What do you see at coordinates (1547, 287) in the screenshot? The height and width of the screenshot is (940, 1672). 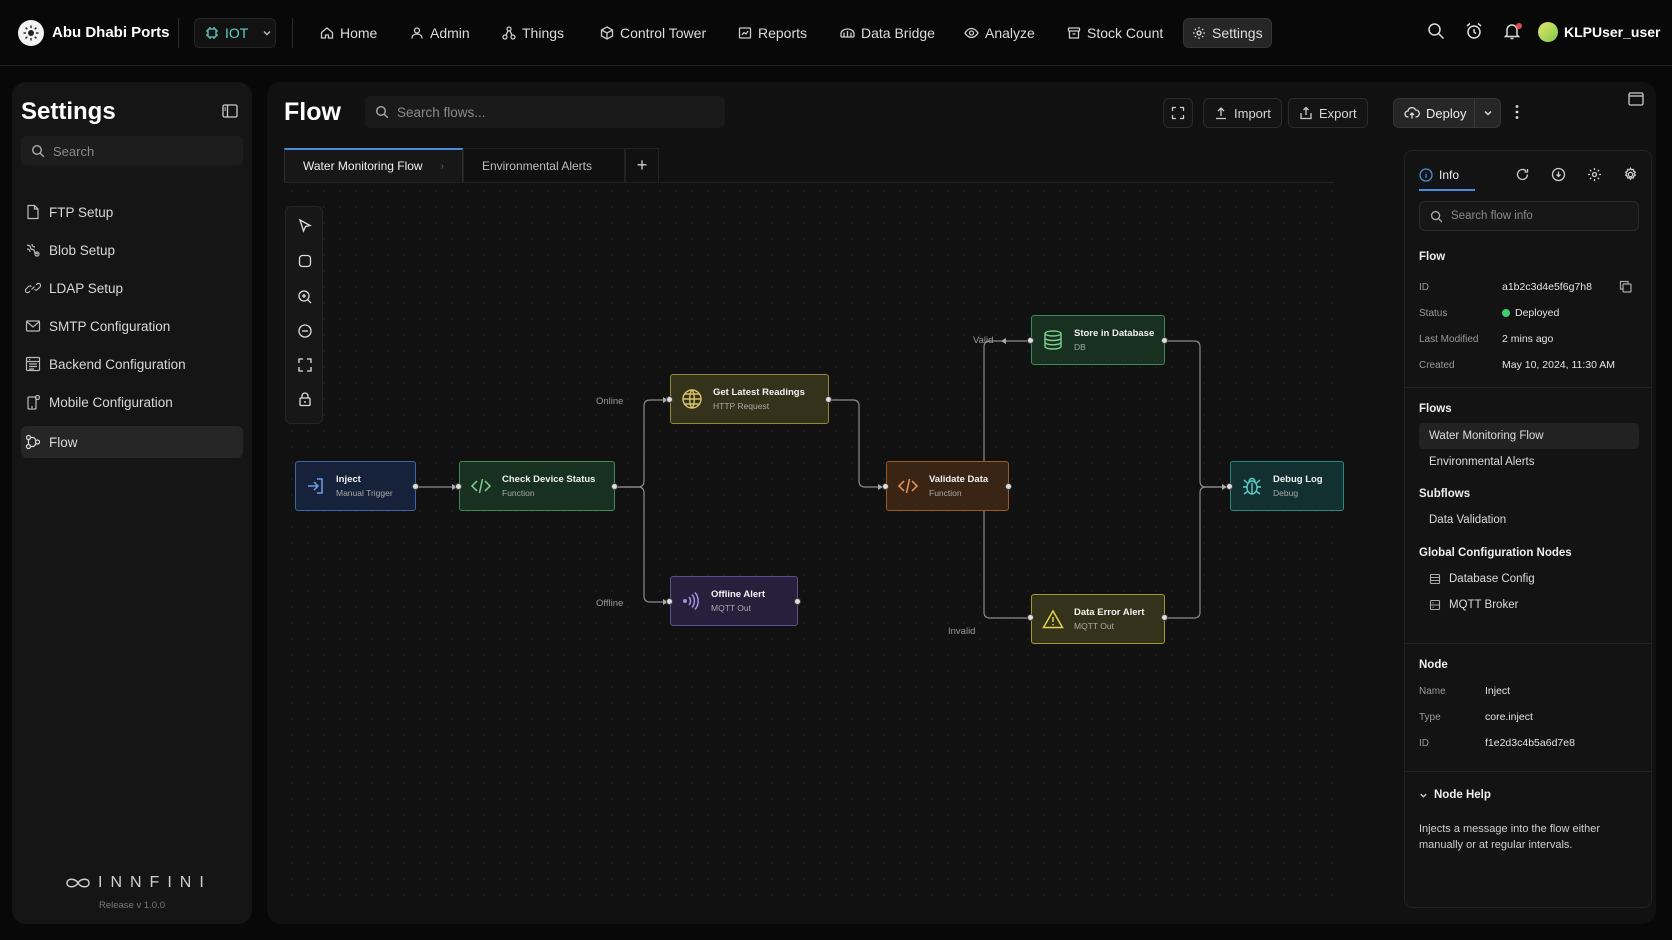 I see `flow-id-value: a1b2c3d4e5f6g7h8` at bounding box center [1547, 287].